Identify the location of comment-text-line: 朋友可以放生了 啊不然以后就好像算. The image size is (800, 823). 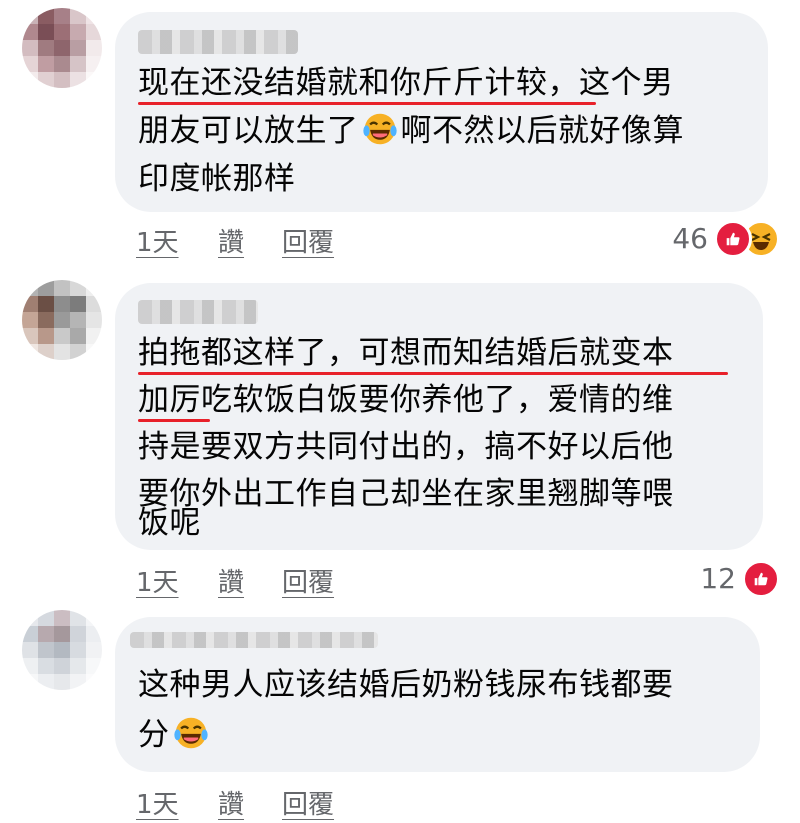
(411, 131).